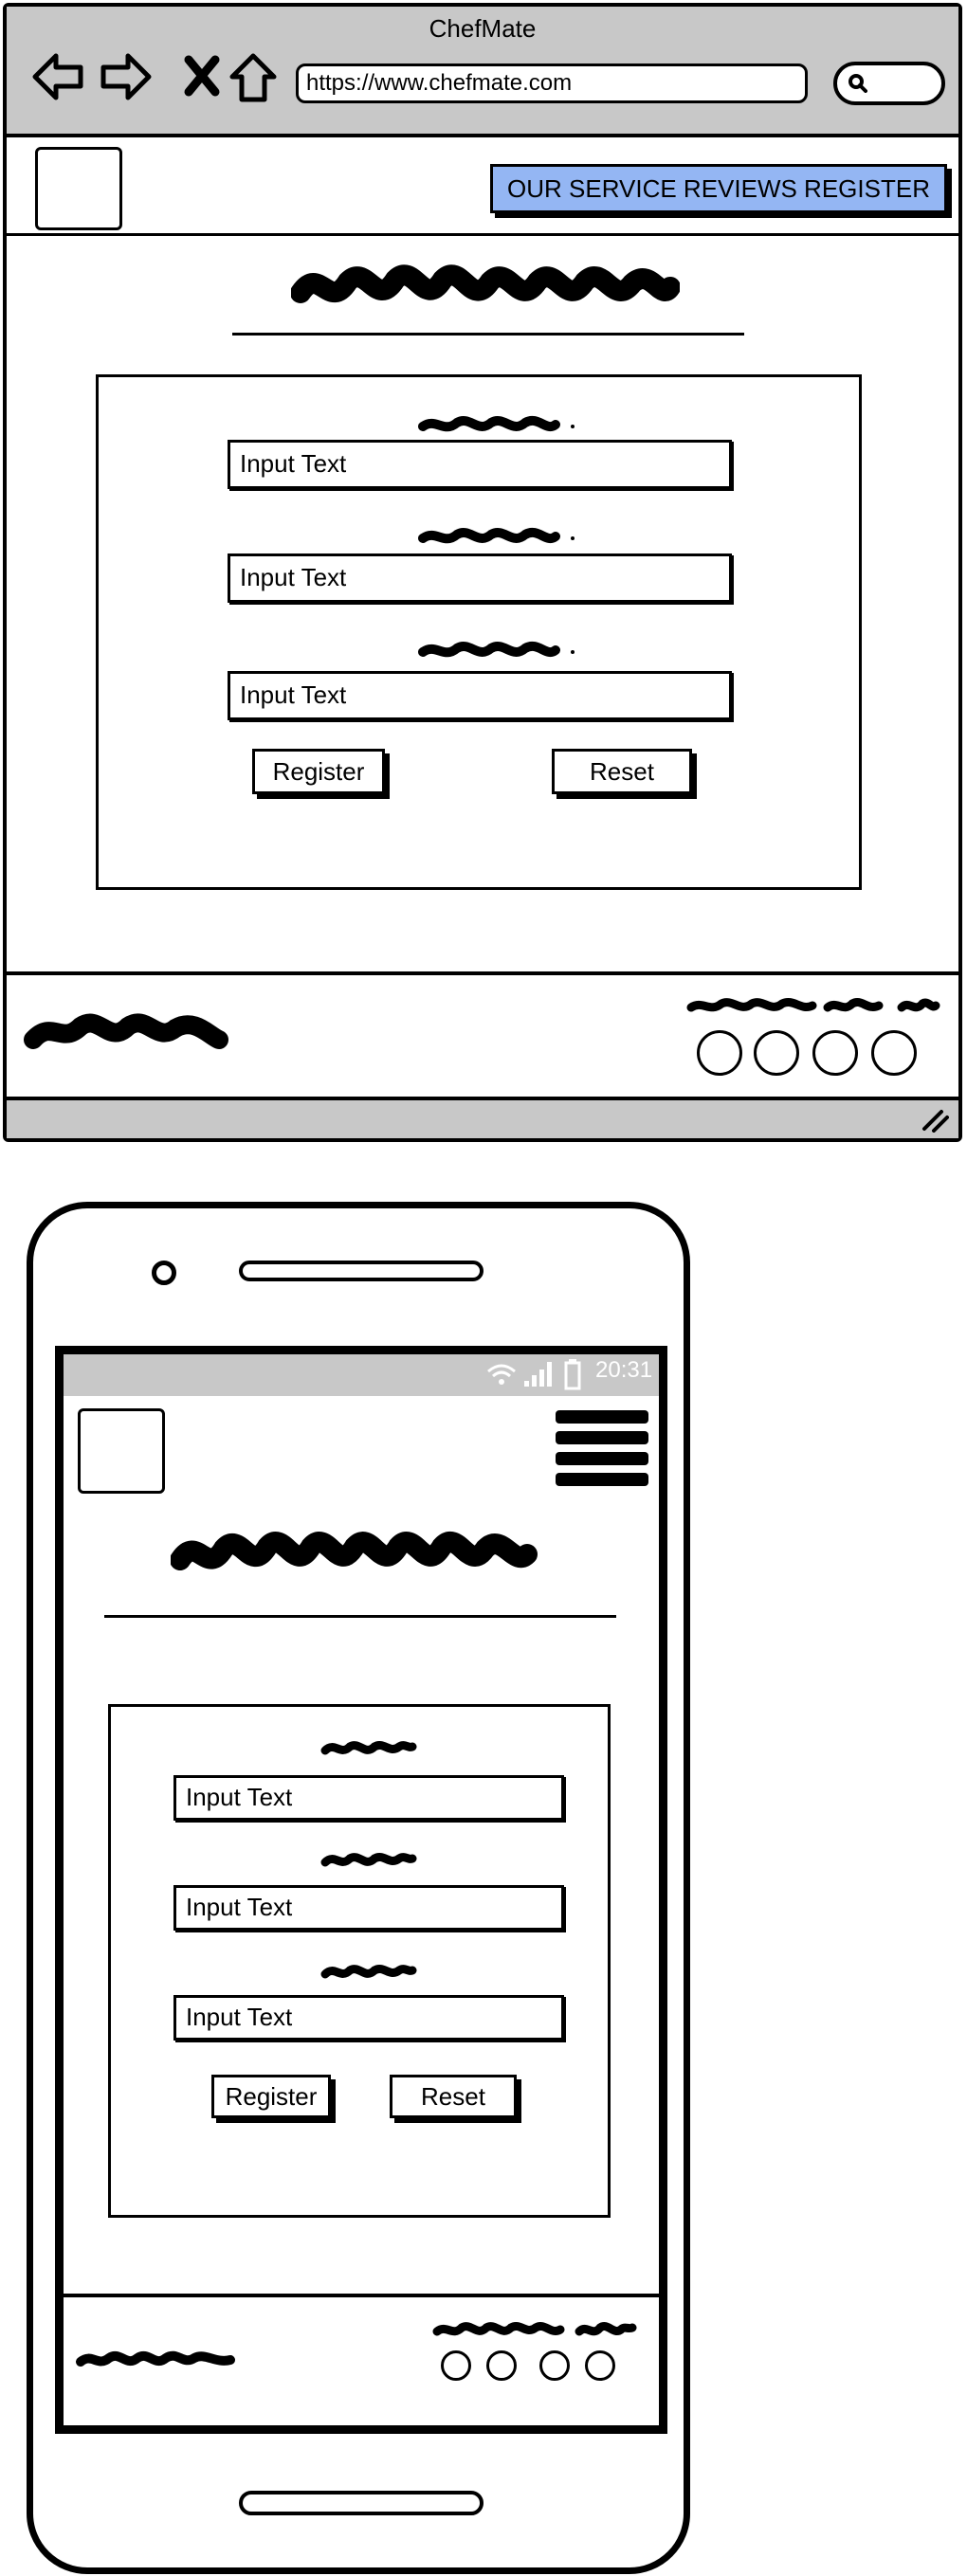 The image size is (967, 2576). What do you see at coordinates (57, 76) in the screenshot?
I see `back-arrow-icon` at bounding box center [57, 76].